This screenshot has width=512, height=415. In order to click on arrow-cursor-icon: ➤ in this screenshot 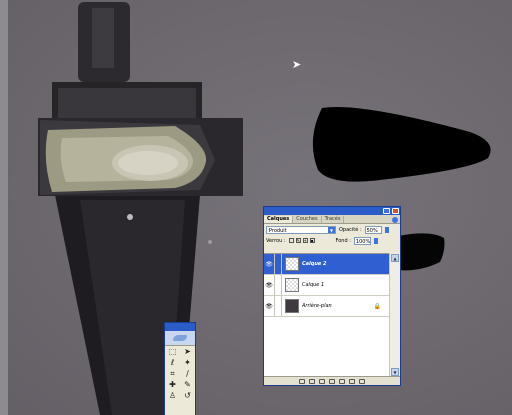, I will do `click(297, 64)`.